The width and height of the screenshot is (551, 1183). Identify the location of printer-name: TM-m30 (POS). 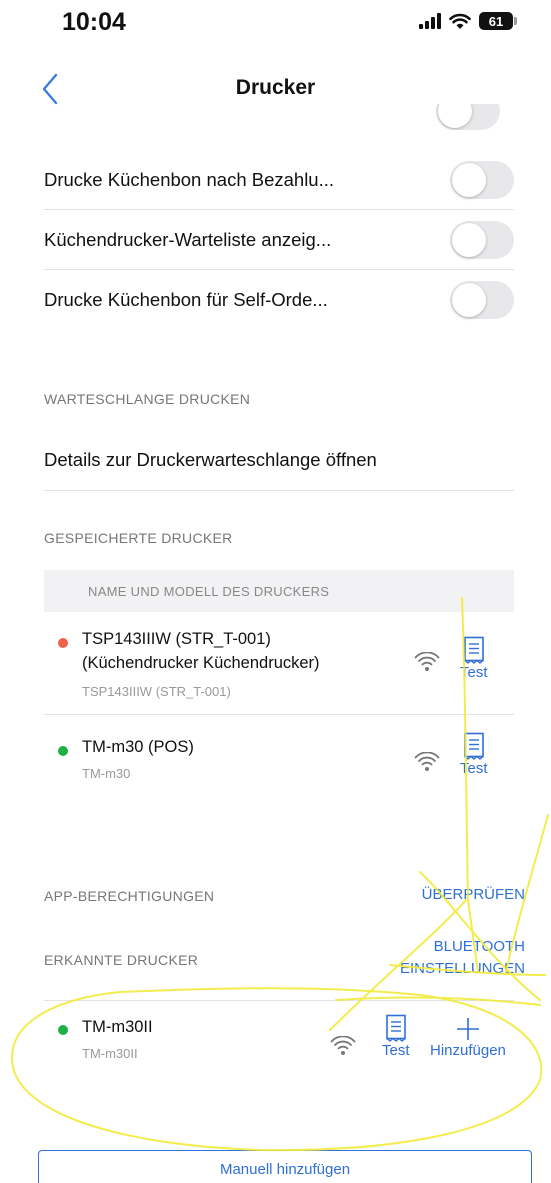
(138, 747).